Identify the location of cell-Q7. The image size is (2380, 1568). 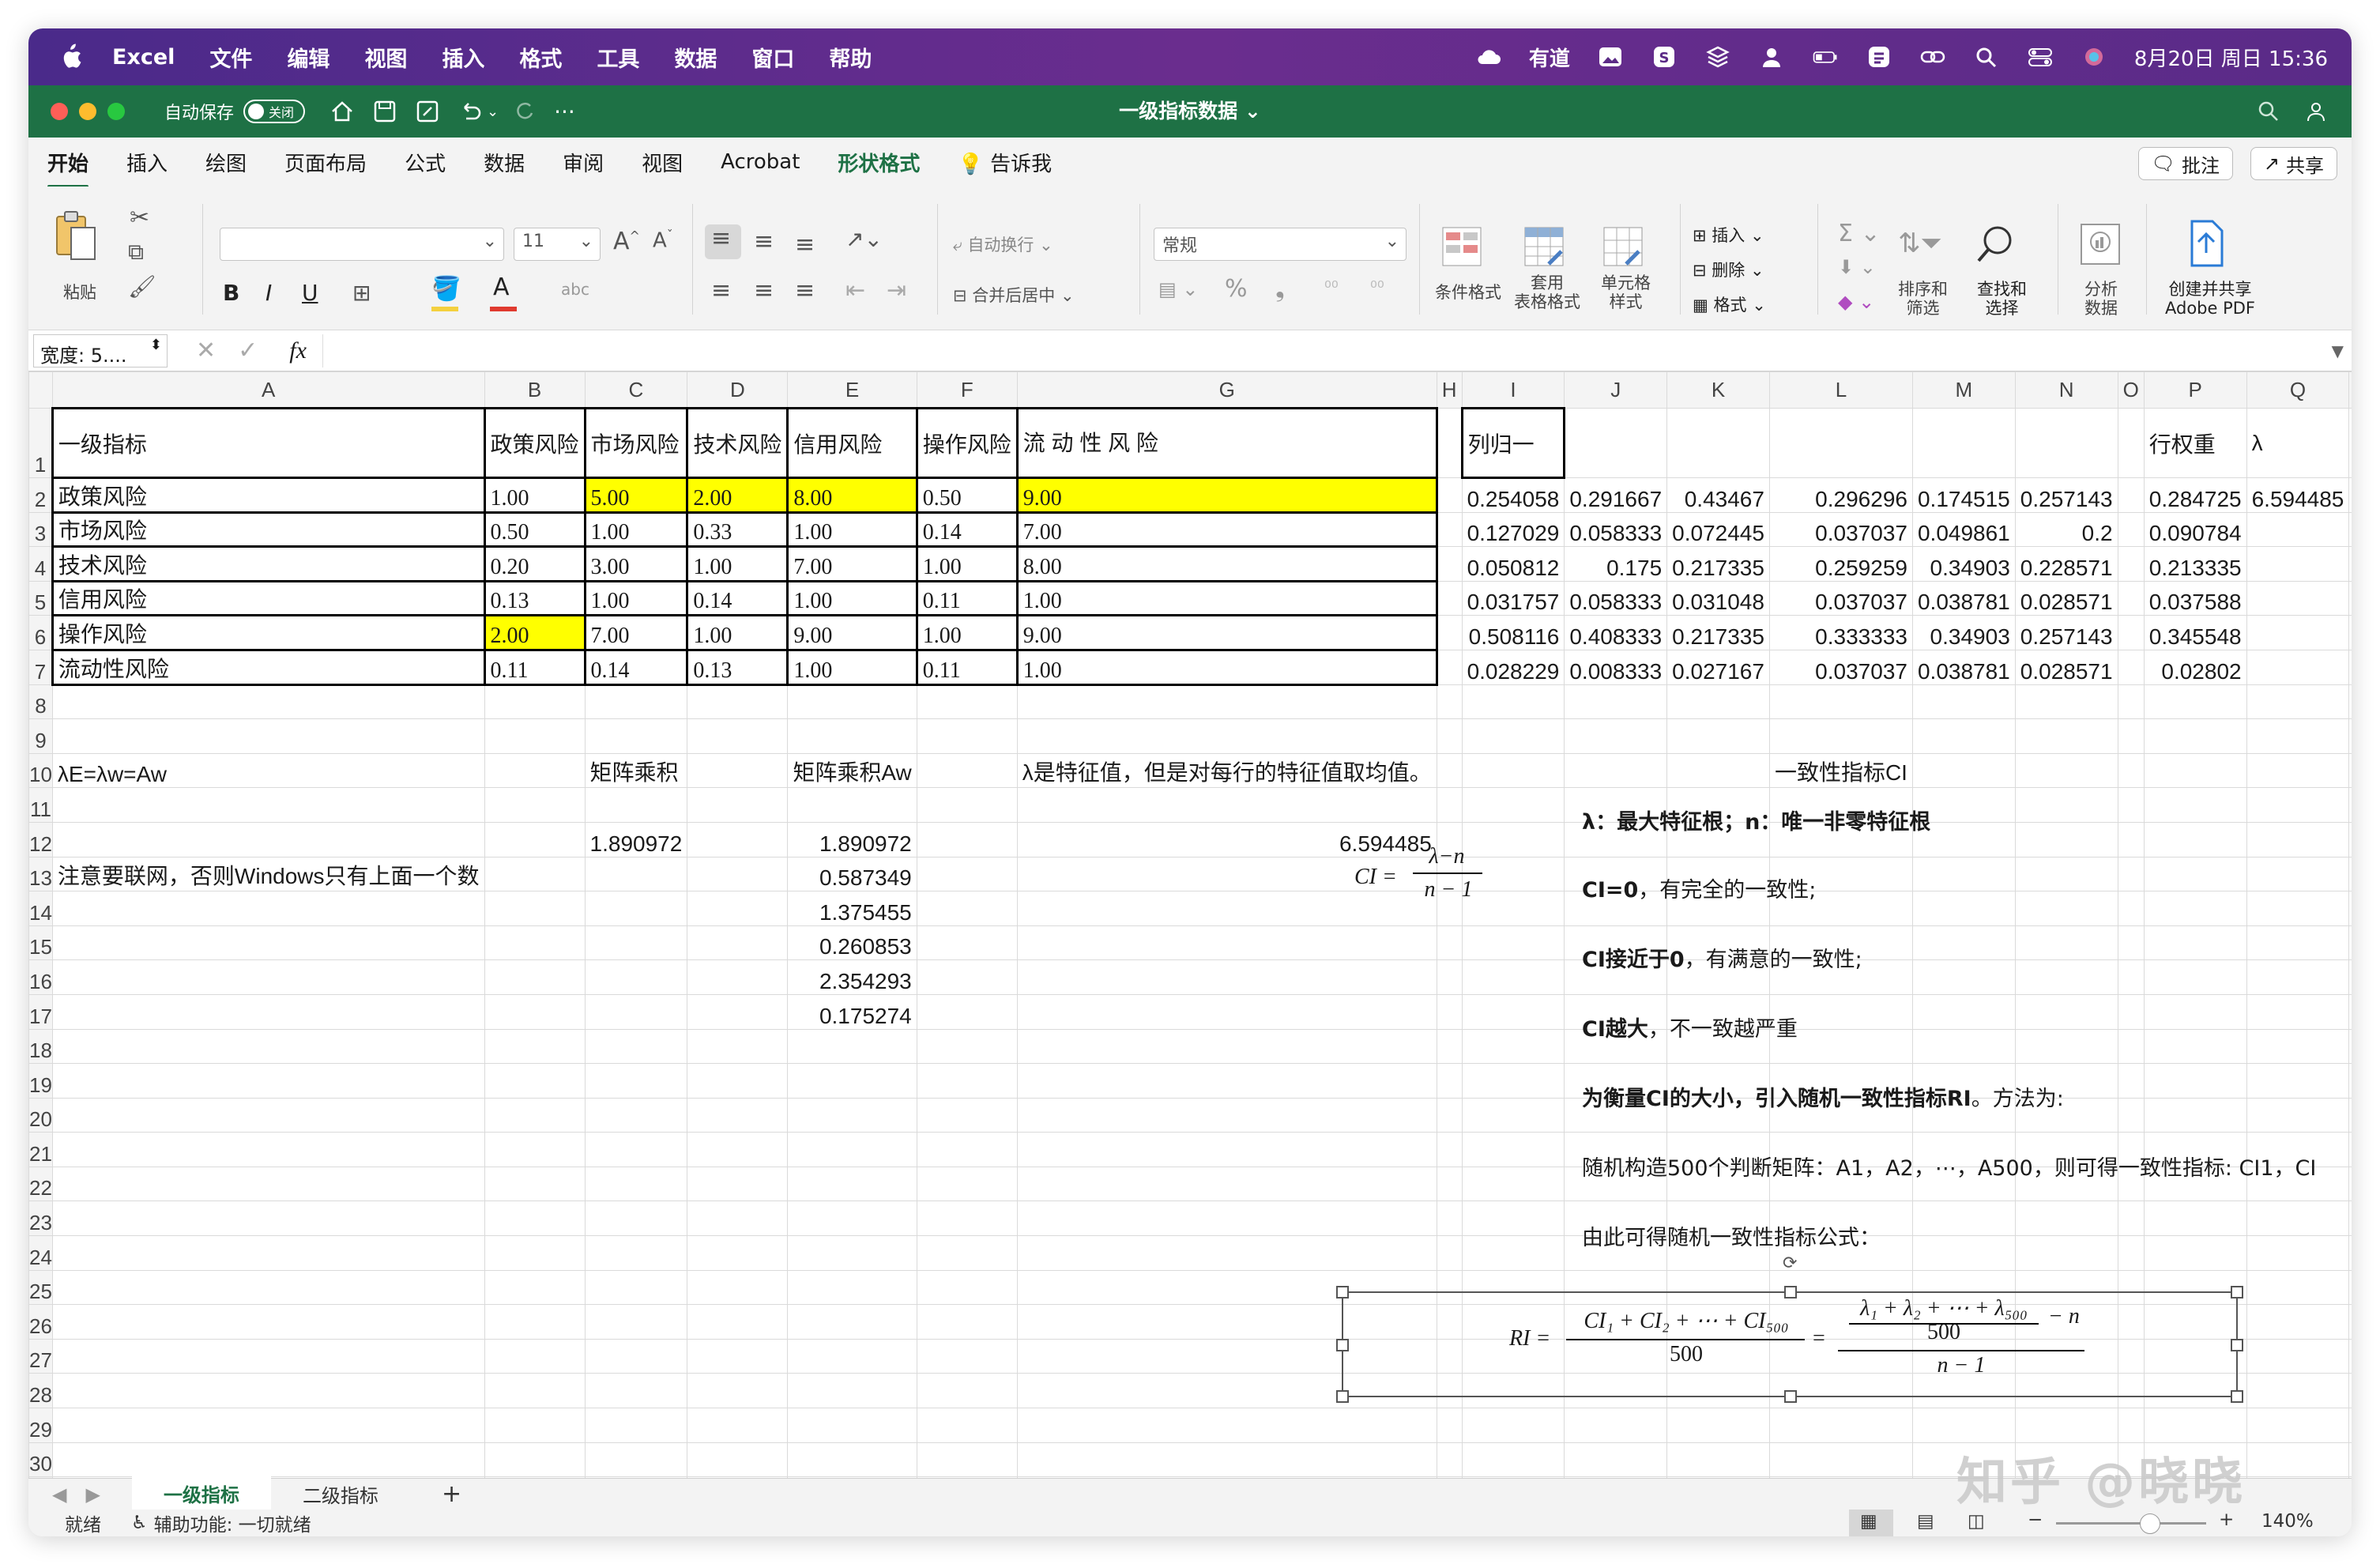
(2298, 667).